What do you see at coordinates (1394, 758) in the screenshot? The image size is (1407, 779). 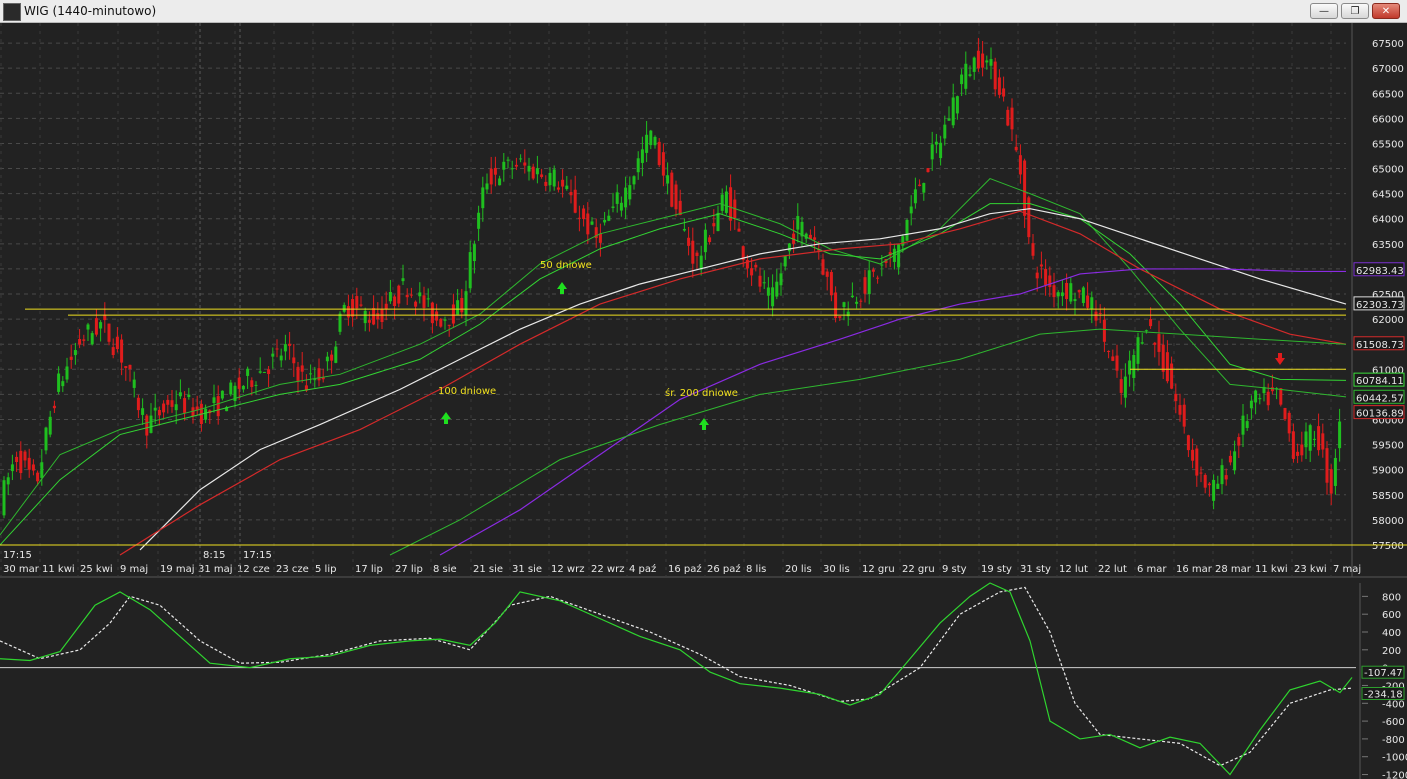 I see `osc-axis-label: -1000` at bounding box center [1394, 758].